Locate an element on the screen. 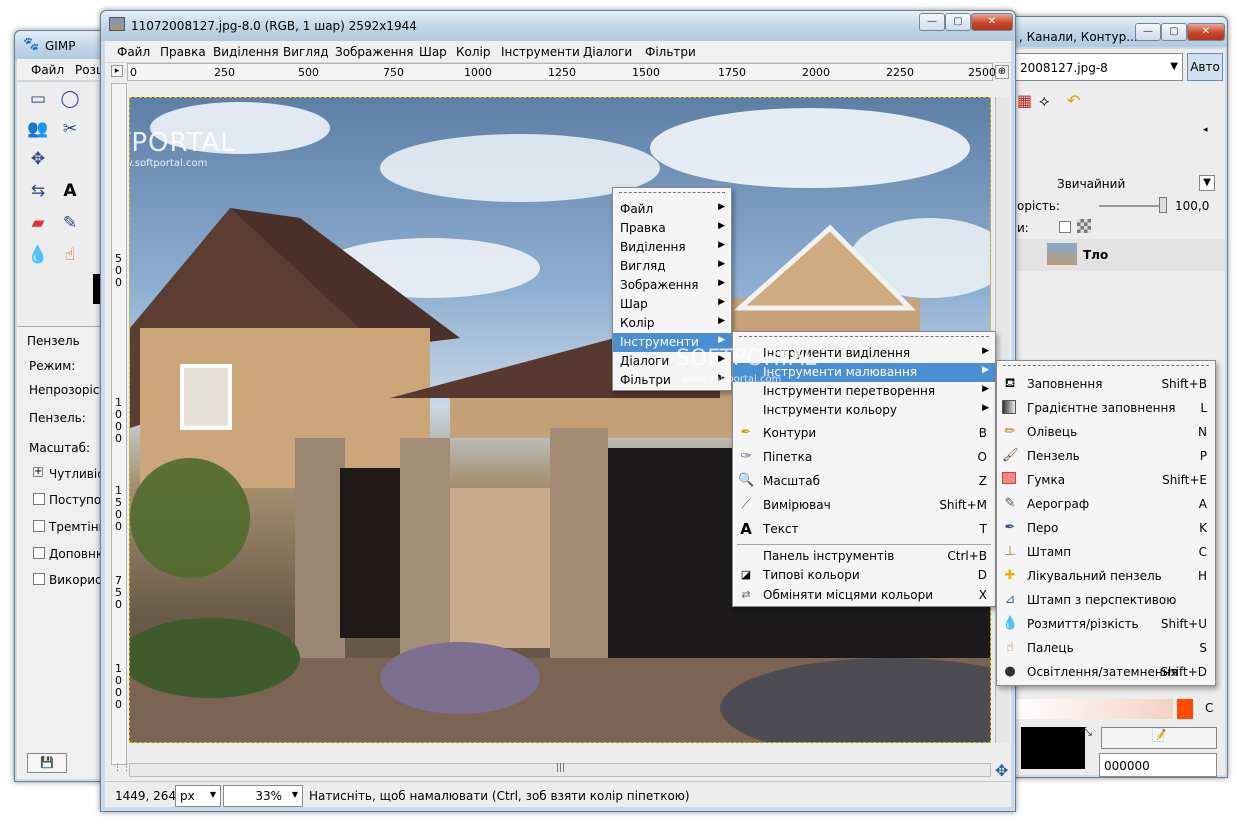 This screenshot has height=824, width=1238. tool-swap-colors: ⇄ Обміняти місцями кольори X is located at coordinates (864, 595).